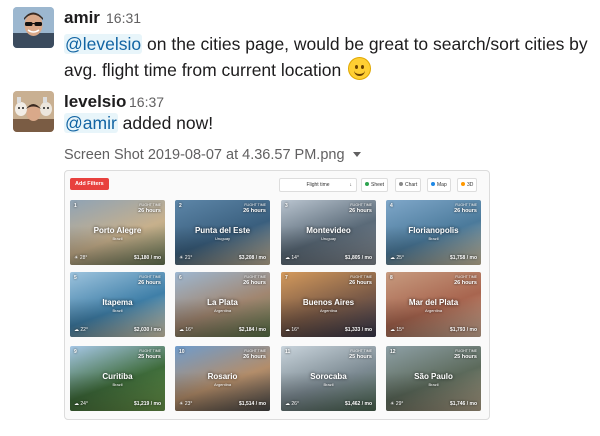  What do you see at coordinates (397, 404) in the screenshot?
I see `weather-indicator: ☀ 29°` at bounding box center [397, 404].